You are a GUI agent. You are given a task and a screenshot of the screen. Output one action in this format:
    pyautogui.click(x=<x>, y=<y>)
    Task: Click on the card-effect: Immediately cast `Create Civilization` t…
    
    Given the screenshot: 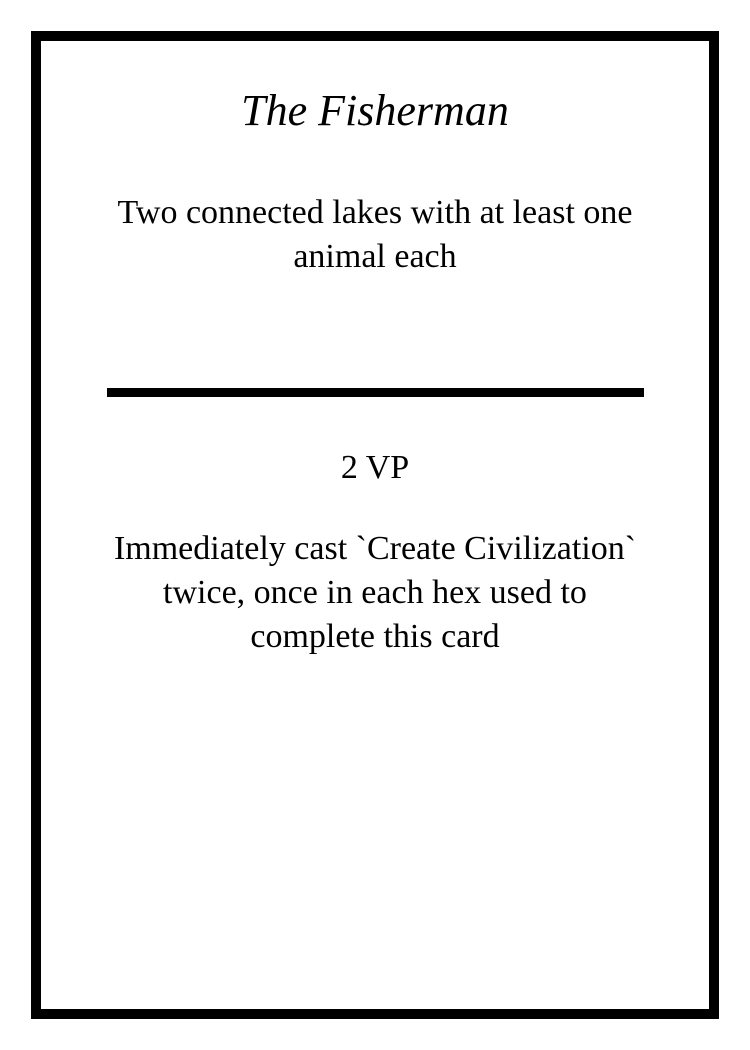 What is the action you would take?
    pyautogui.click(x=375, y=592)
    